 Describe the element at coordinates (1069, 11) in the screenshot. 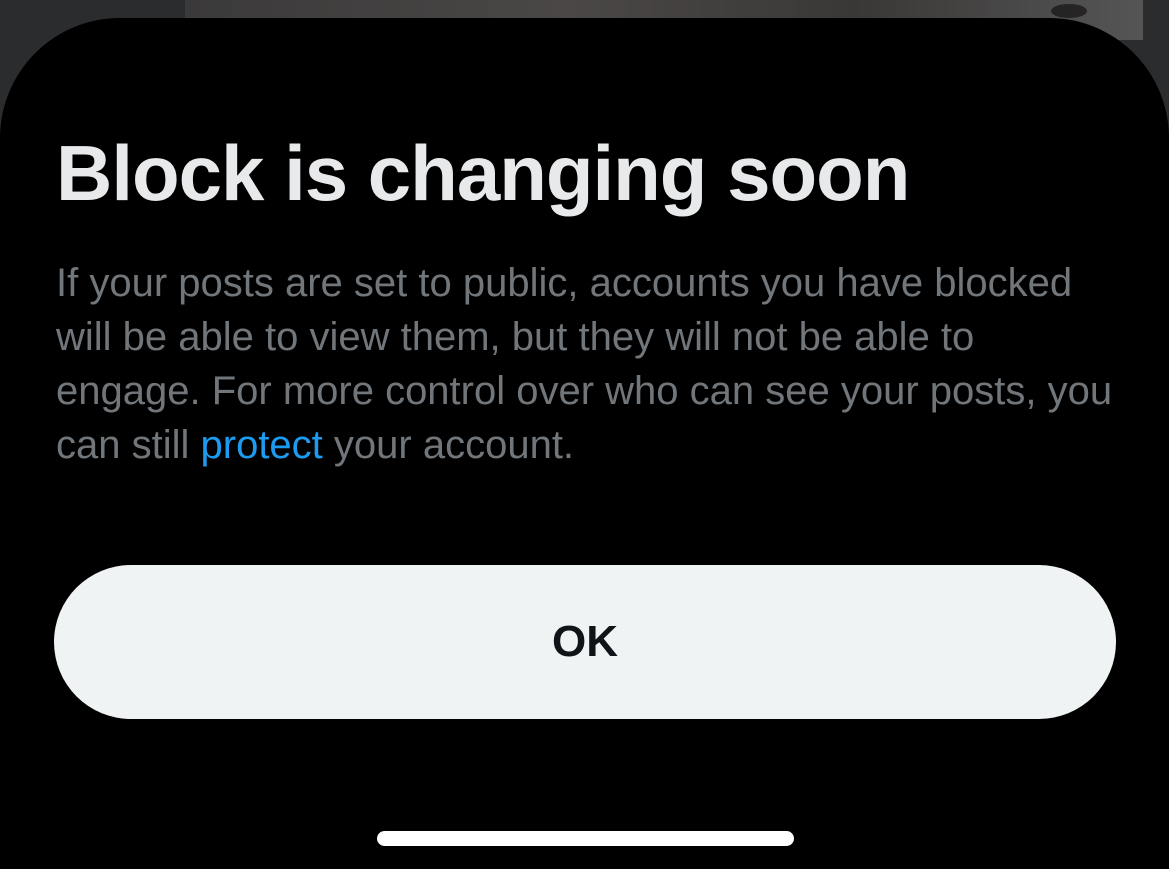

I see `background-photo-detail` at that location.